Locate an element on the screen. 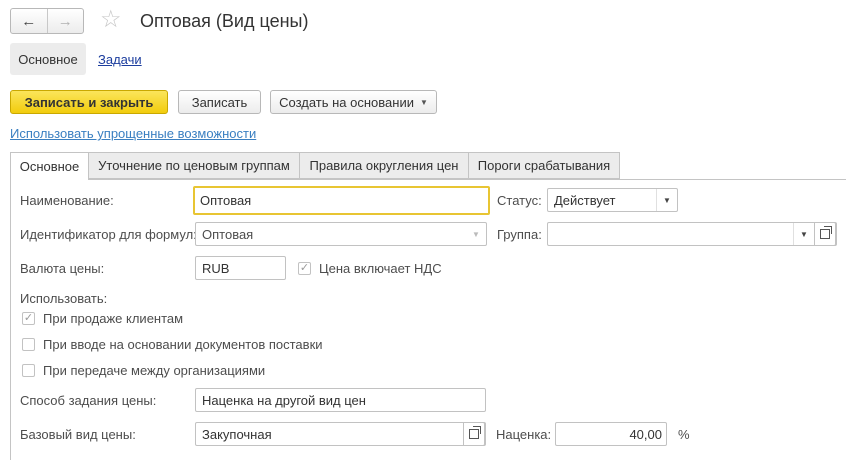 The height and width of the screenshot is (460, 846). vat-checkbox-row: ✓ Цена включает НДС is located at coordinates (370, 268).